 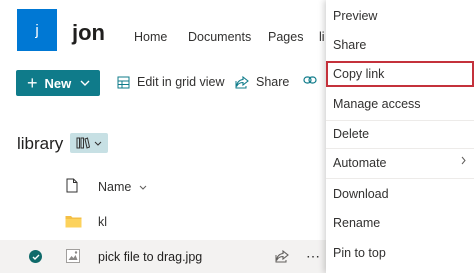 I want to click on new-button: + New, so click(x=58, y=83).